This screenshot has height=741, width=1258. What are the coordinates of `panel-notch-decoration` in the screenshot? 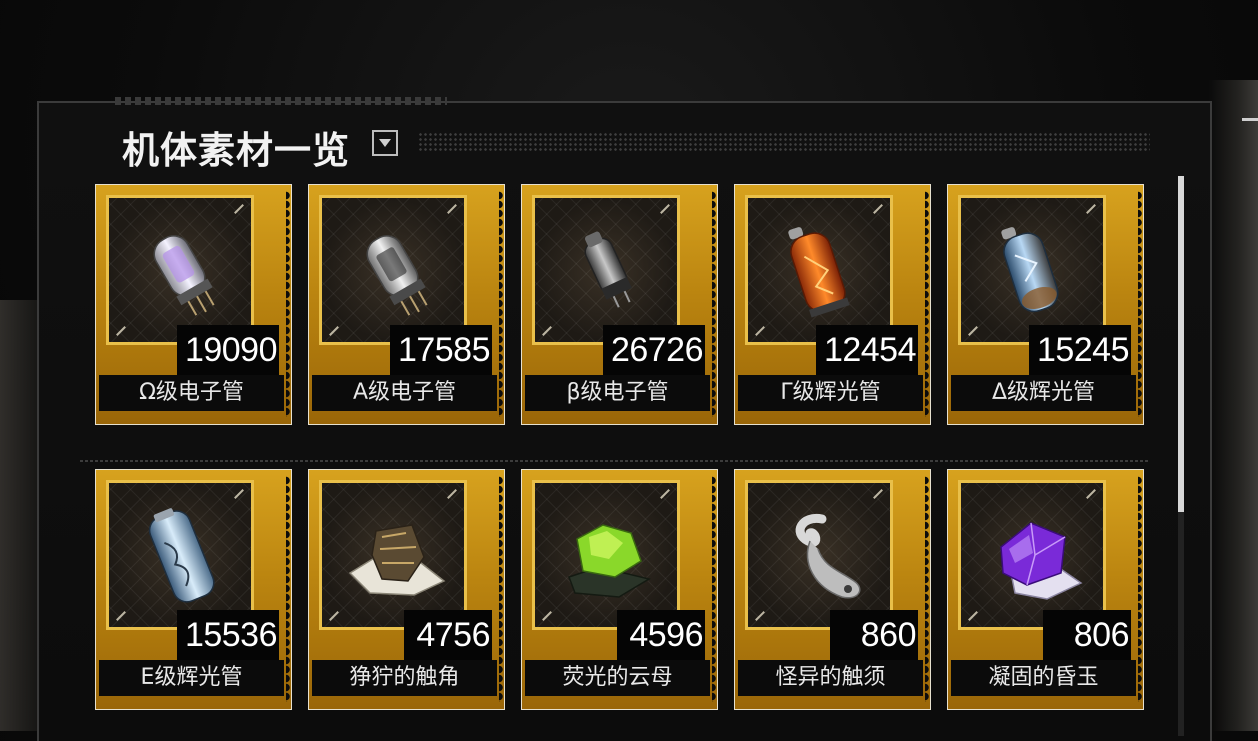 It's located at (281, 101).